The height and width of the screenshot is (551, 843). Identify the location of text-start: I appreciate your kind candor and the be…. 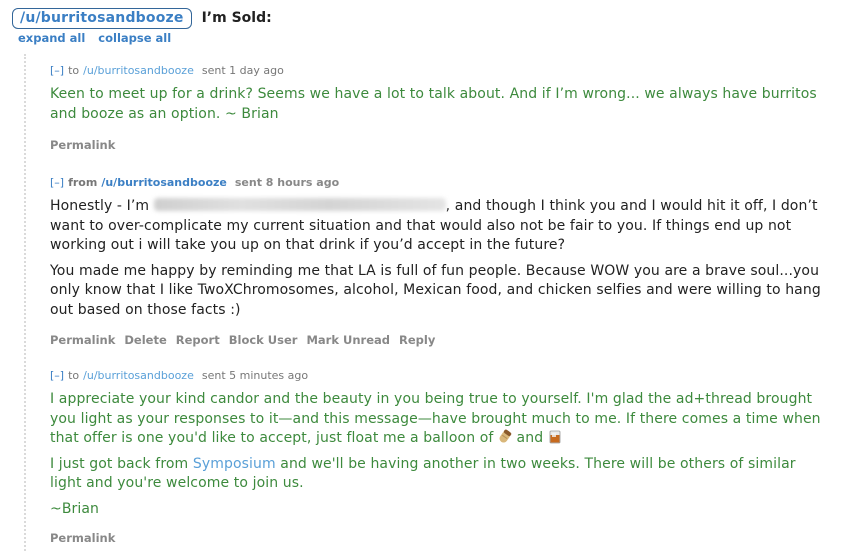
(435, 418).